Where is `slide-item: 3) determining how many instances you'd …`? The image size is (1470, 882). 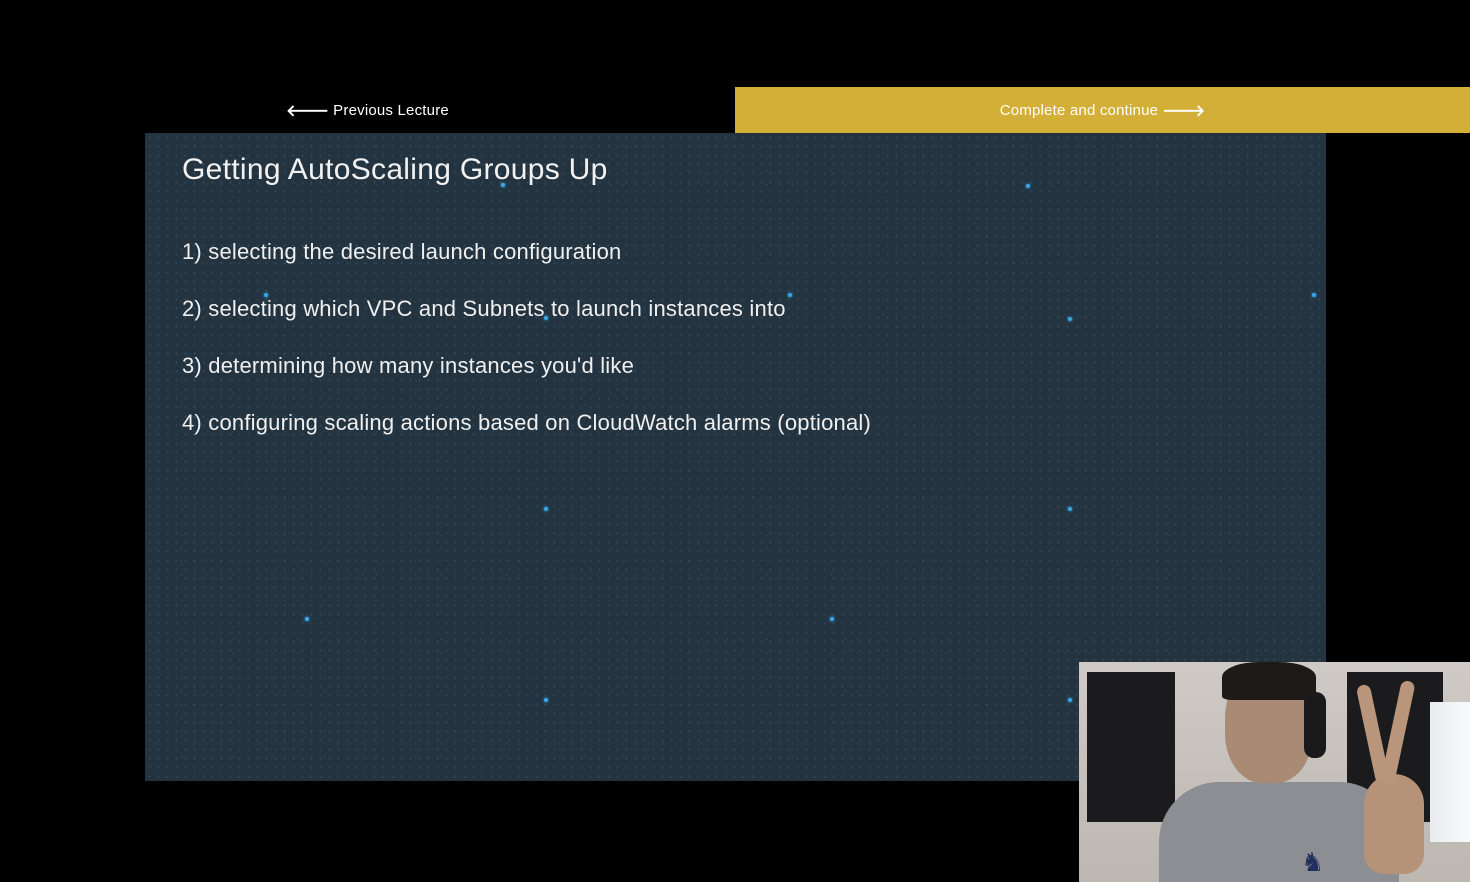
slide-item: 3) determining how many instances you'd … is located at coordinates (408, 365).